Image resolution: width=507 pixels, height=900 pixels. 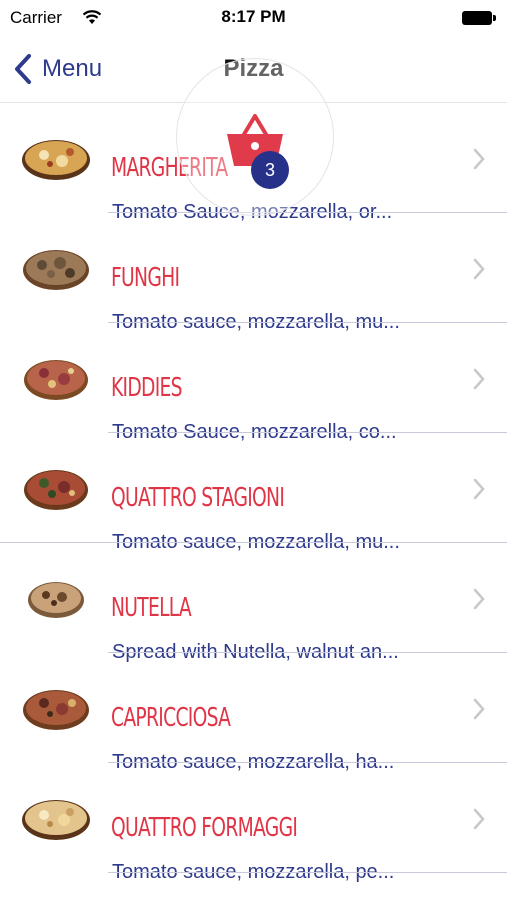 What do you see at coordinates (171, 718) in the screenshot?
I see `pizza-name: CAPRICCIOSA` at bounding box center [171, 718].